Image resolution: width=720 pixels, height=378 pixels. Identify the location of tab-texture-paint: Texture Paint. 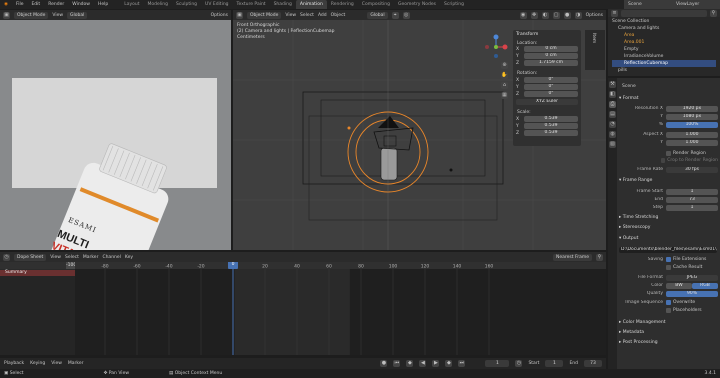
(251, 4).